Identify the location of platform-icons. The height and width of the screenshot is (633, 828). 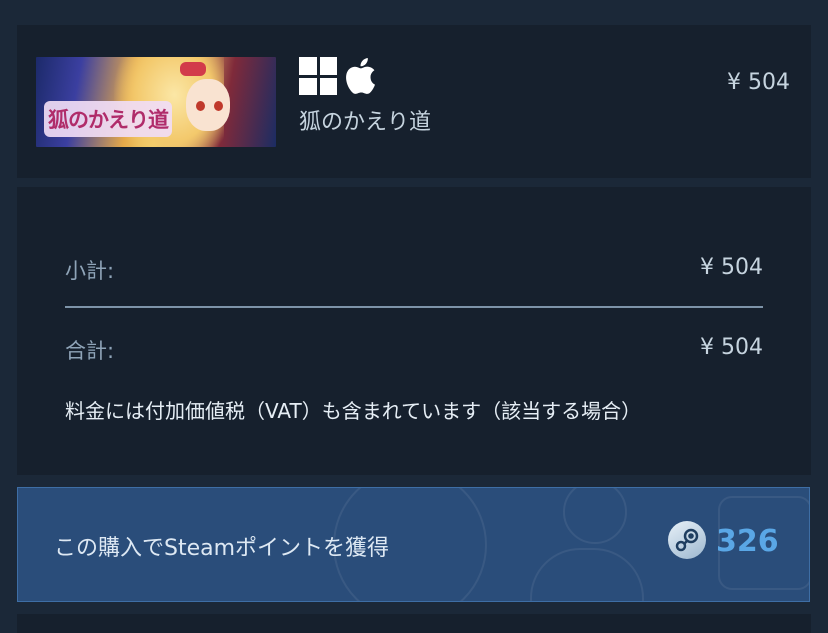
(338, 76).